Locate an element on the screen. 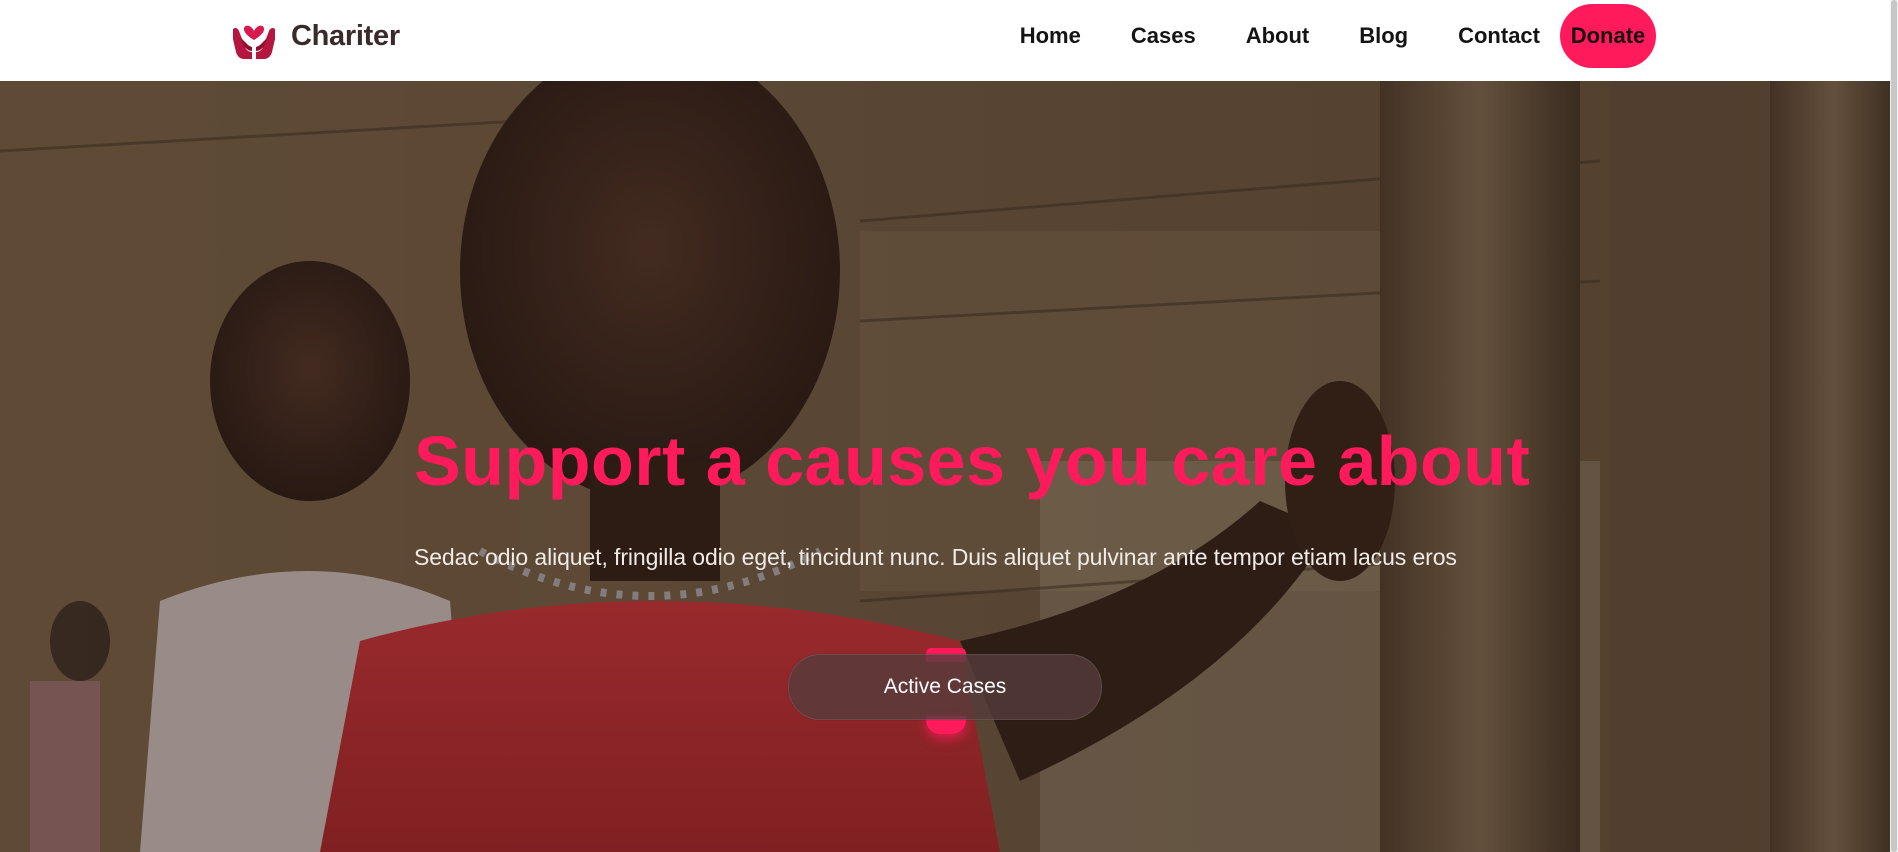 This screenshot has height=852, width=1898. brand-logo: Chariter is located at coordinates (315, 36).